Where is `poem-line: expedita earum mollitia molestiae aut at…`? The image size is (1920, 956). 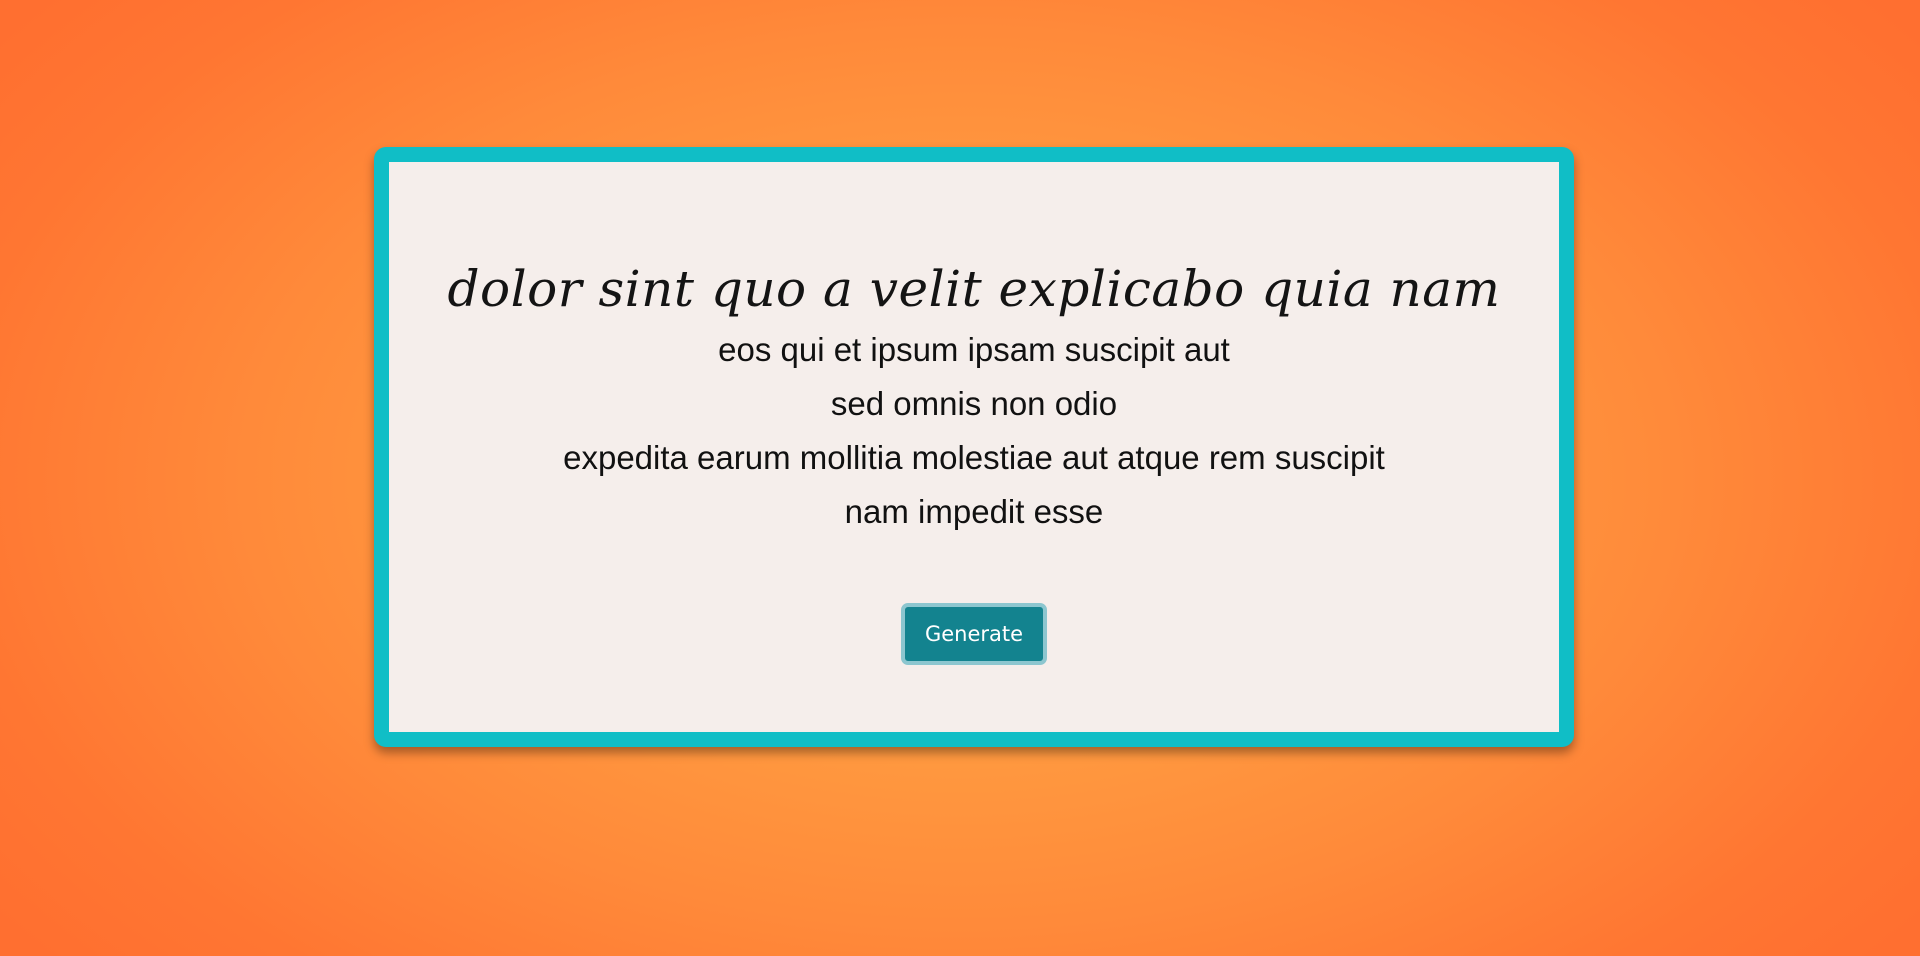
poem-line: expedita earum mollitia molestiae aut at… is located at coordinates (974, 457).